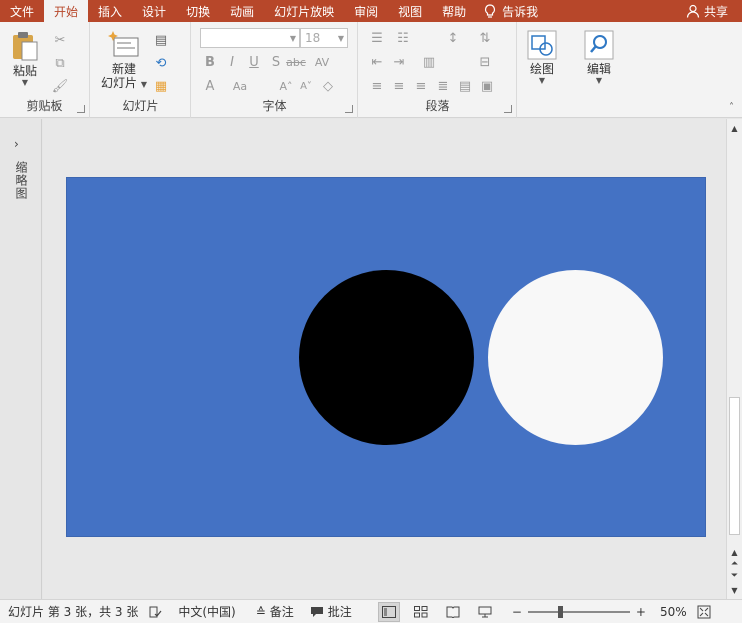  What do you see at coordinates (210, 62) in the screenshot?
I see `bold-icon: B` at bounding box center [210, 62].